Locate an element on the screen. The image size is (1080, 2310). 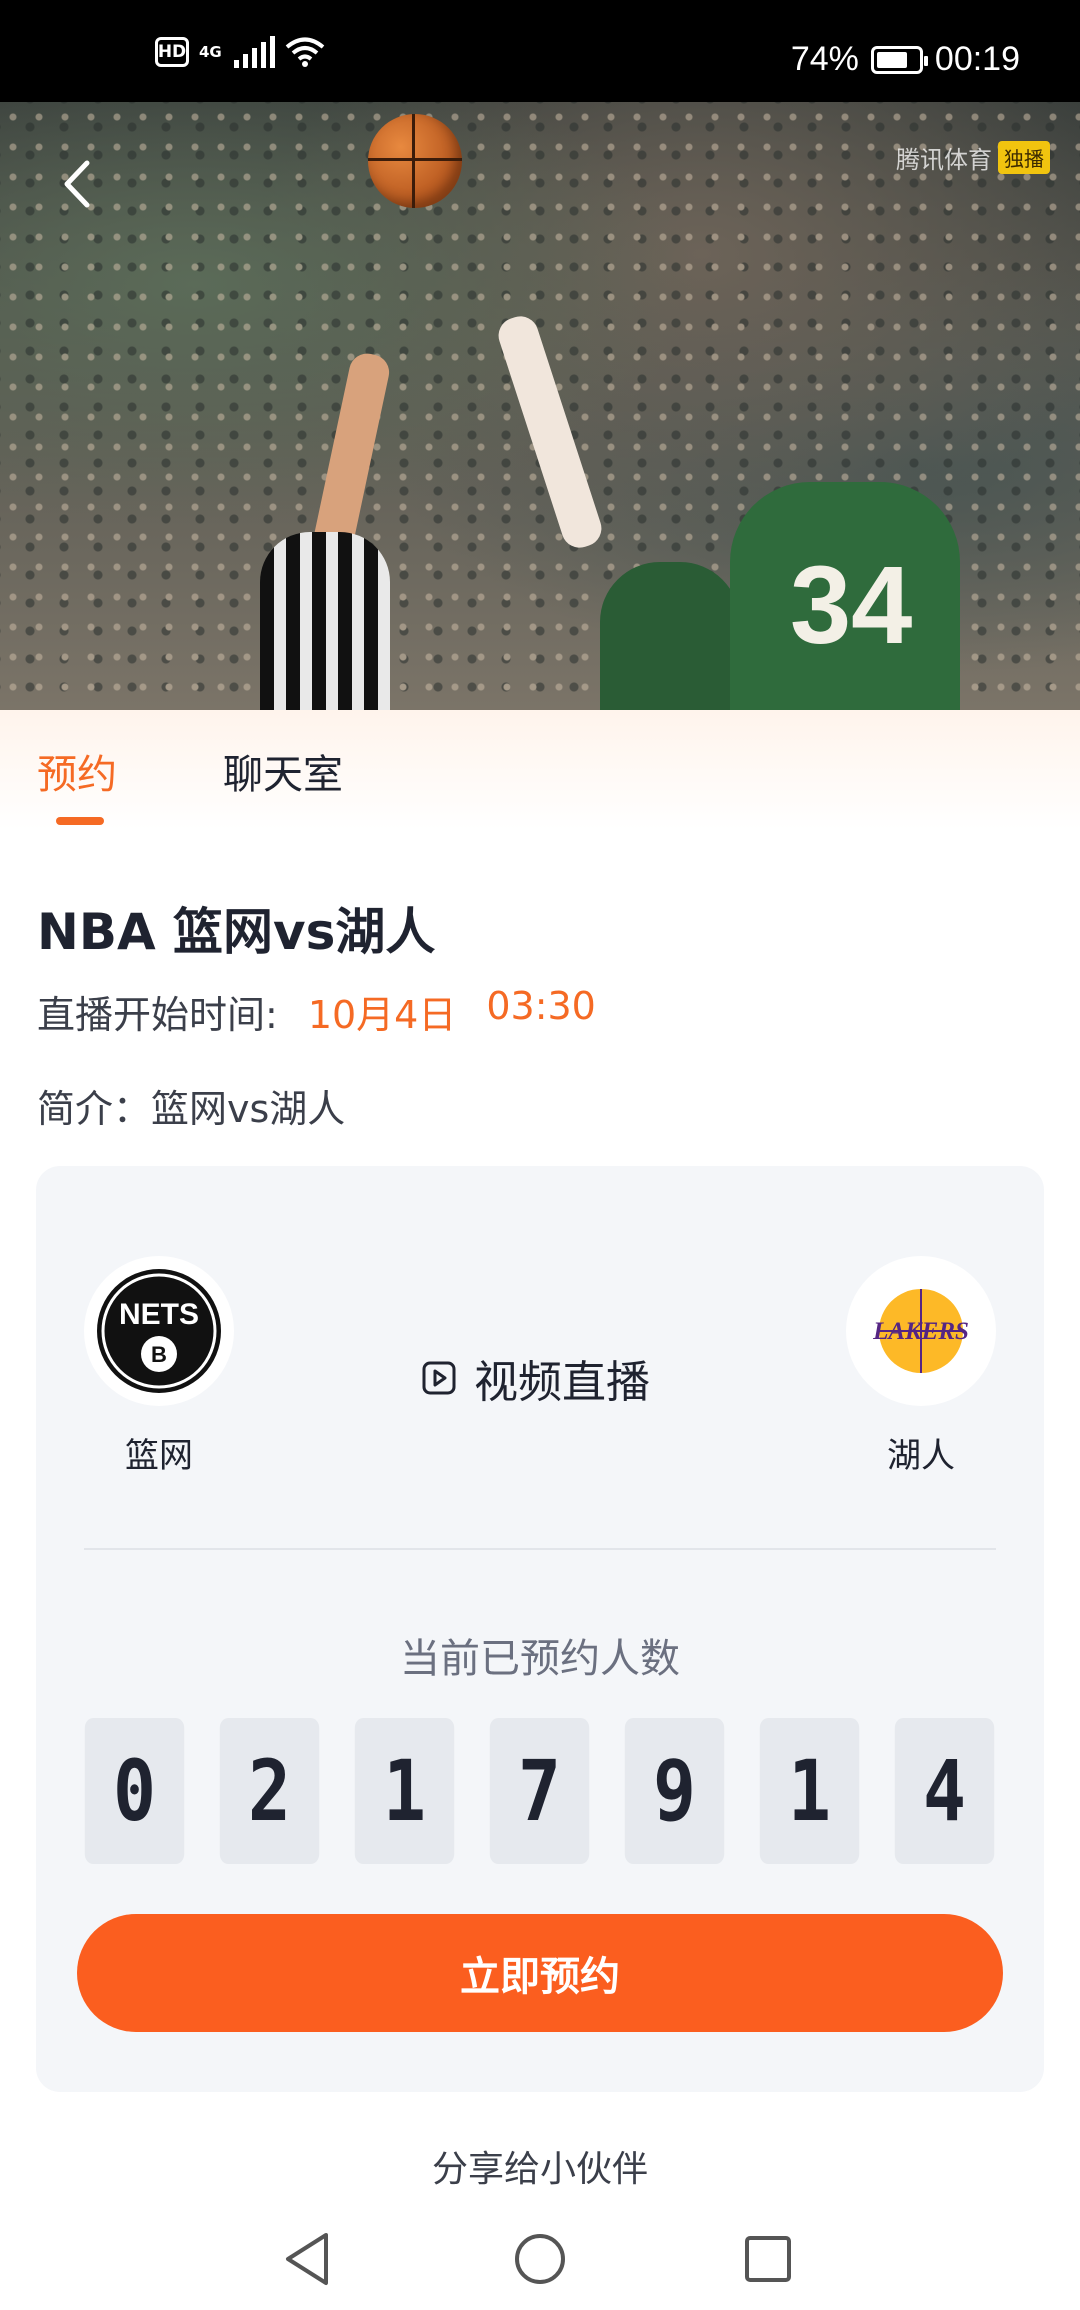
counter-digit: 2 is located at coordinates (269, 1791).